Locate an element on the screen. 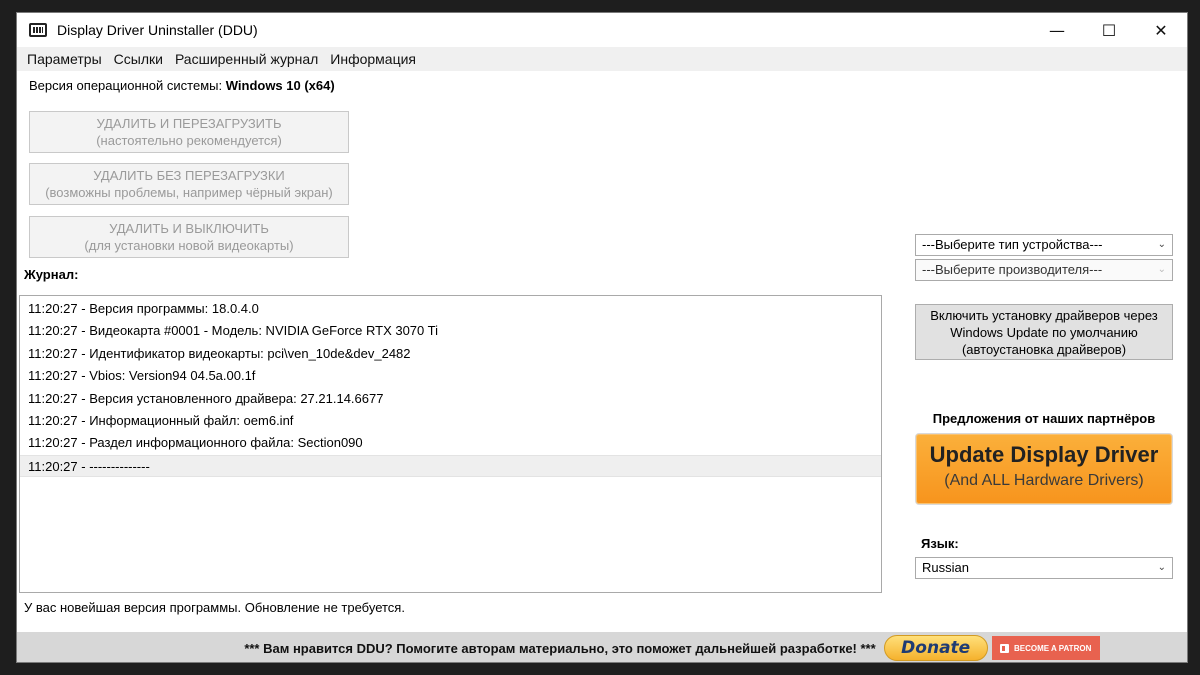 This screenshot has width=1200, height=675. device-type-value: ---Выберите тип устройства--- is located at coordinates (1012, 244).